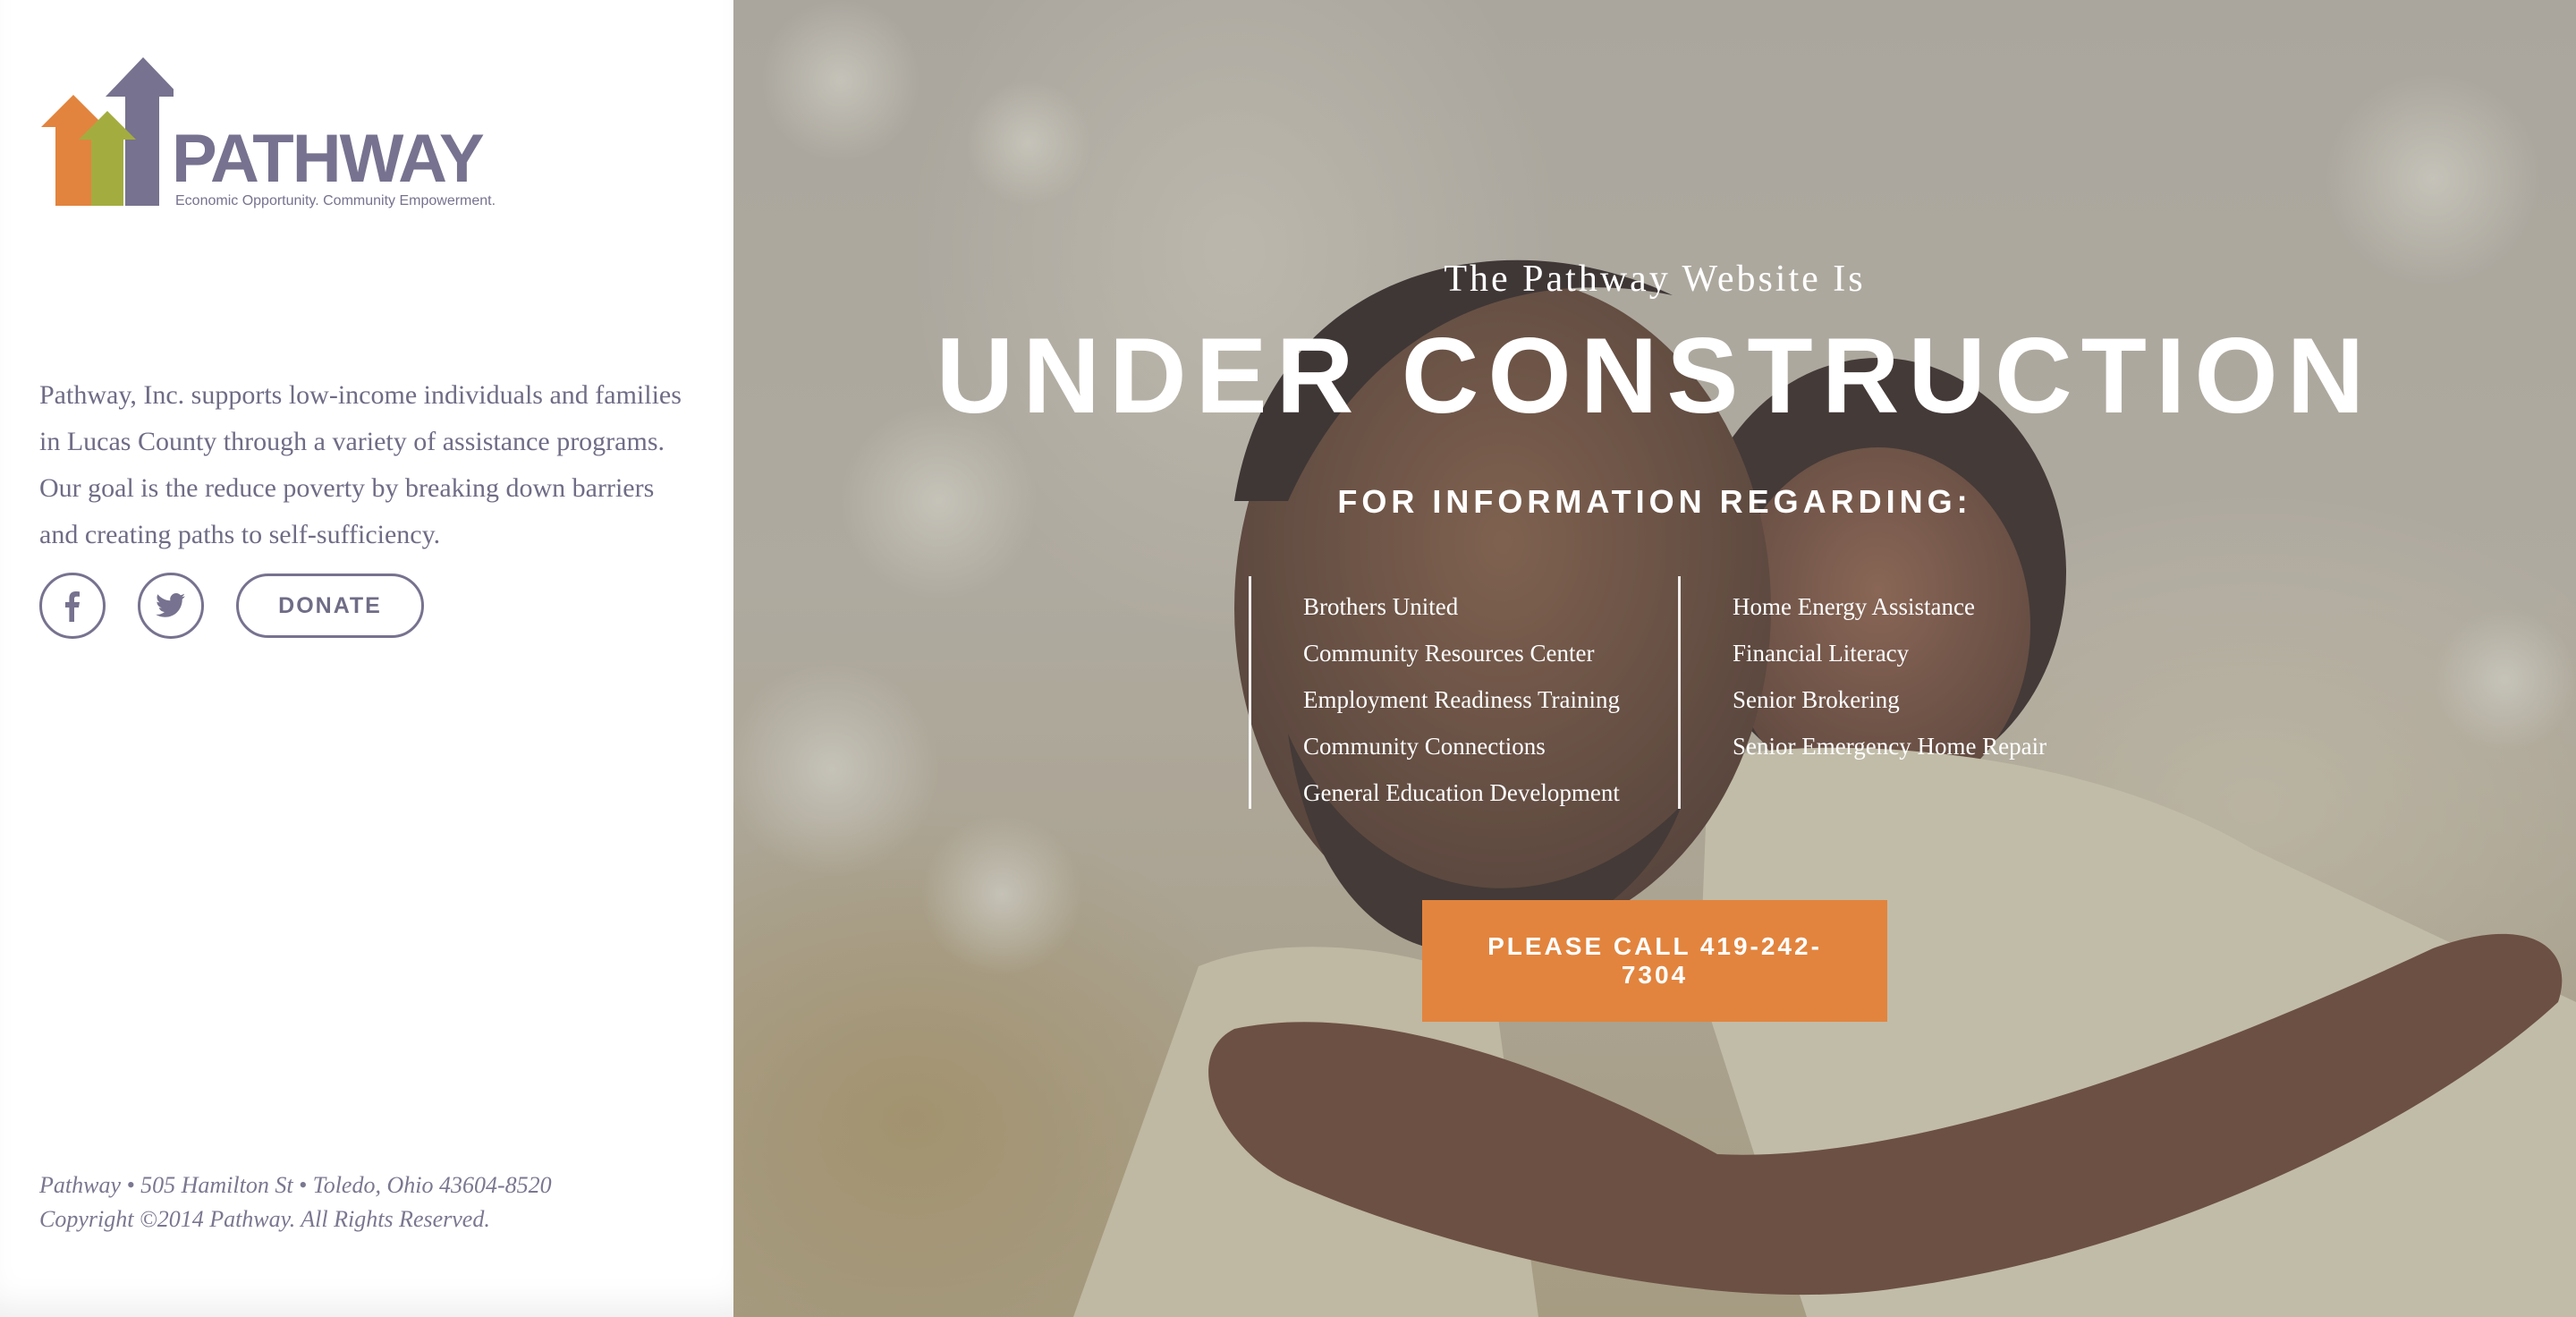 Image resolution: width=2576 pixels, height=1317 pixels. Describe the element at coordinates (1461, 746) in the screenshot. I see `program-item: Community Connections` at that location.